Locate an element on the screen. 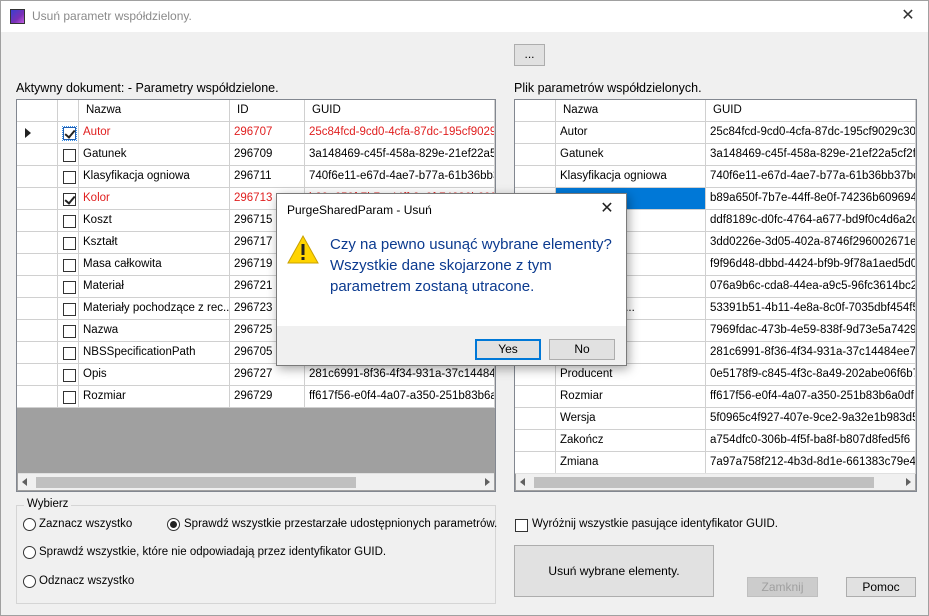  radio-uncheck-all-label: Odznacz wszystko is located at coordinates (86, 581).